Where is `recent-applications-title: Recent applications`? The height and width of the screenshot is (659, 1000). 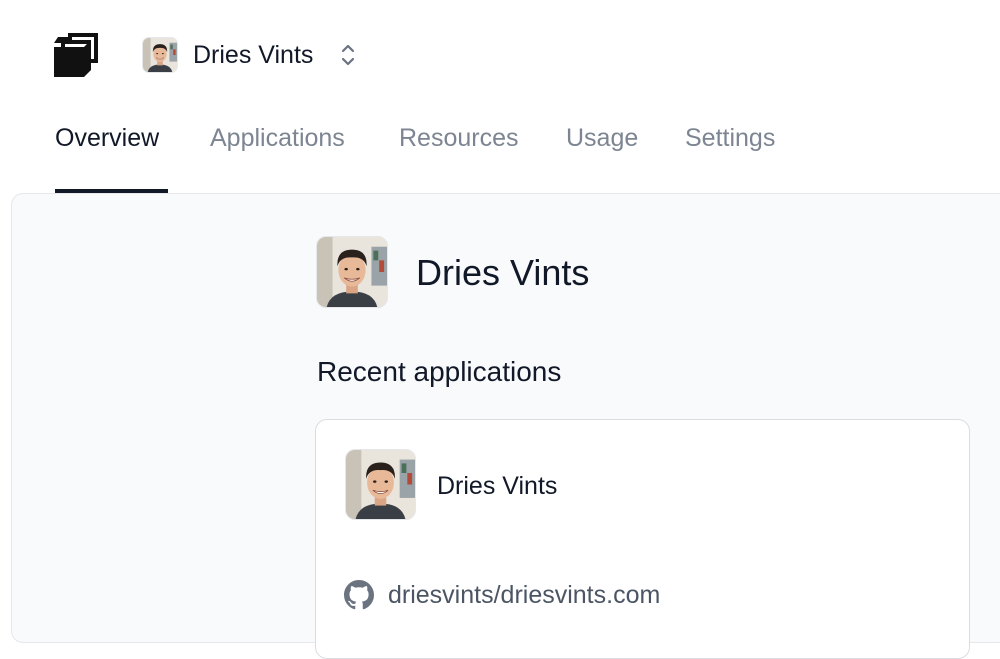 recent-applications-title: Recent applications is located at coordinates (439, 371).